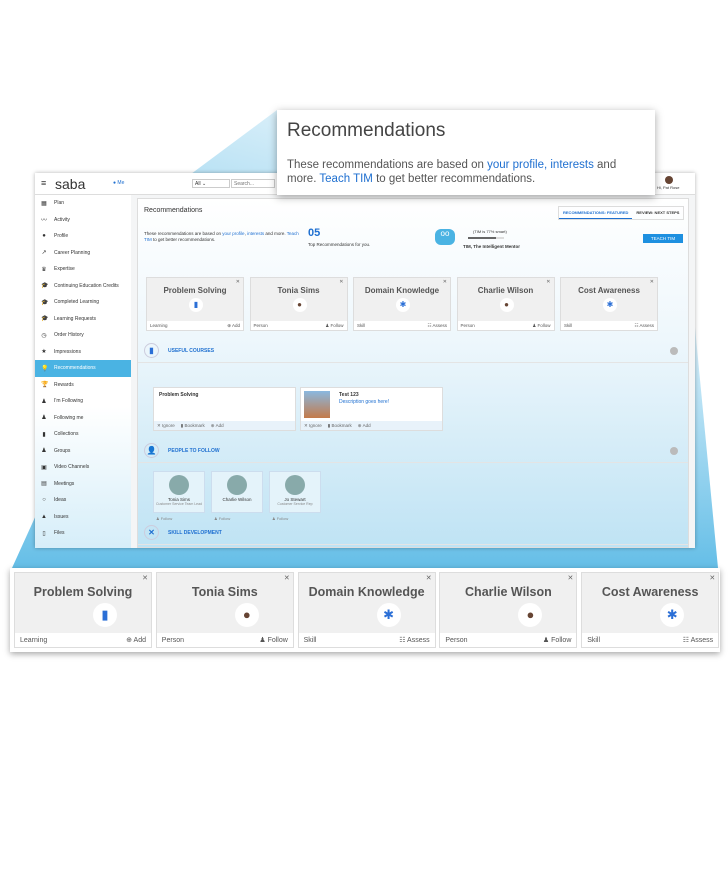 Image resolution: width=728 pixels, height=876 pixels. I want to click on sidebar-item-video-channels: ▣ Video Channels, so click(83, 467).